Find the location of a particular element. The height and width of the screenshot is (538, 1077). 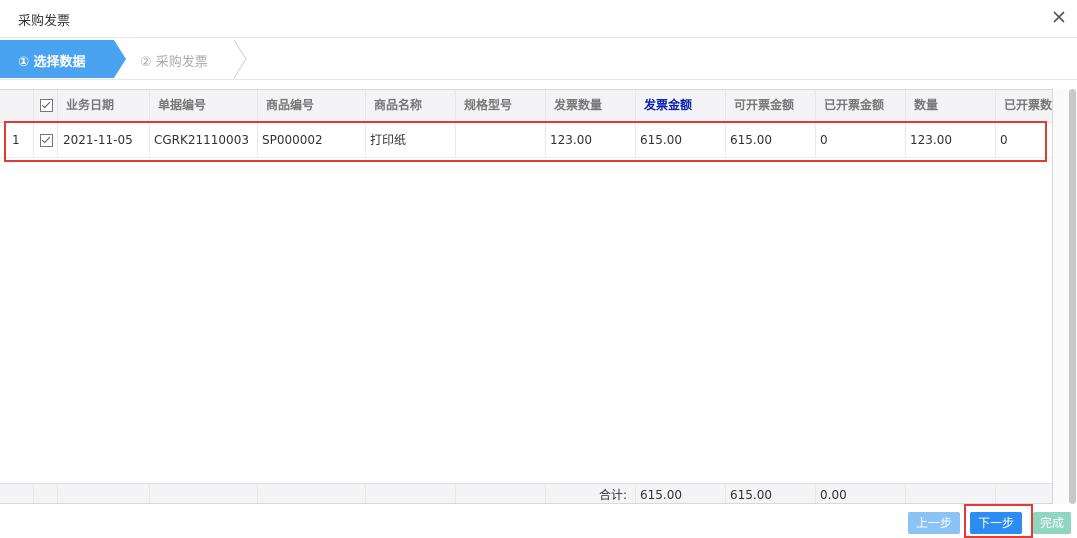

cell-date: 2021-11-05 is located at coordinates (104, 140).